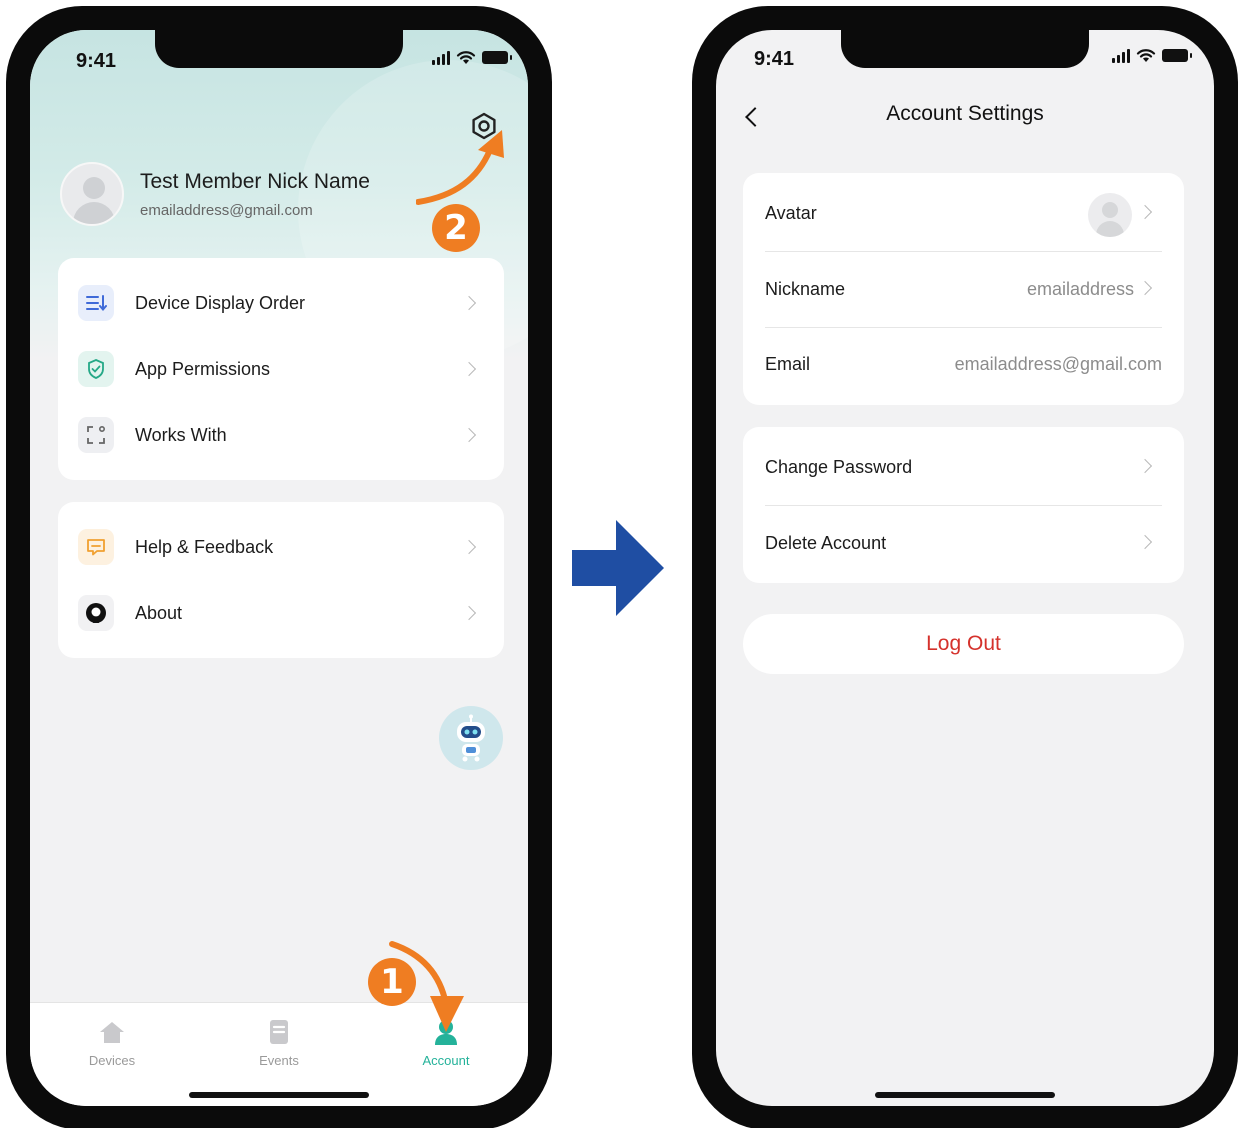 Image resolution: width=1238 pixels, height=1128 pixels. What do you see at coordinates (963, 213) in the screenshot?
I see `avatar-row: Avatar` at bounding box center [963, 213].